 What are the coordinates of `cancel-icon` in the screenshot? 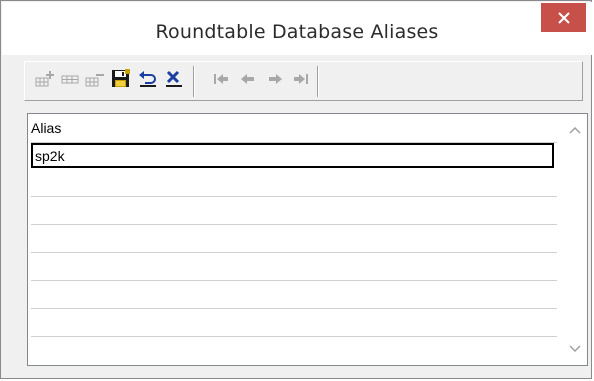 It's located at (174, 81).